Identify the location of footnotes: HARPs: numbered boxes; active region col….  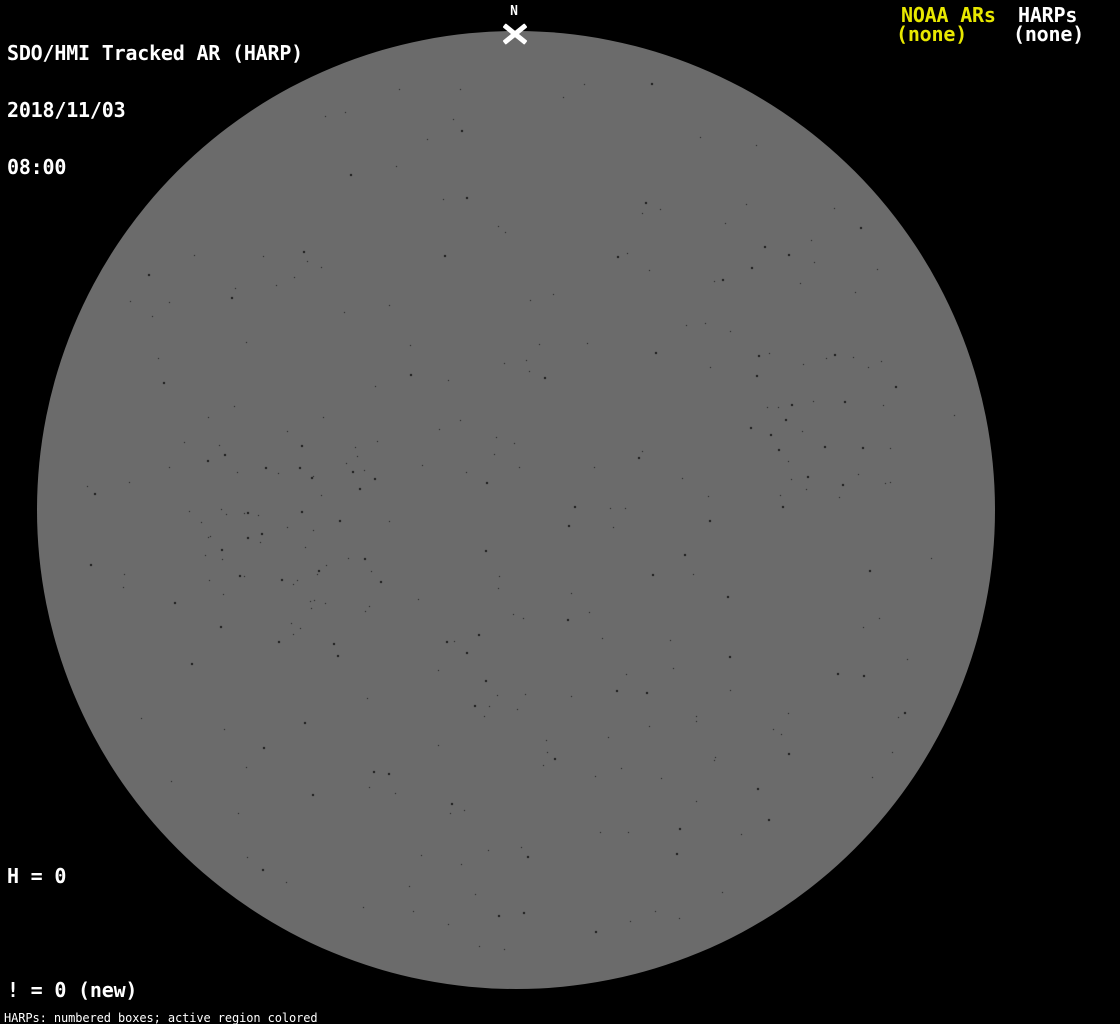
(210, 1006).